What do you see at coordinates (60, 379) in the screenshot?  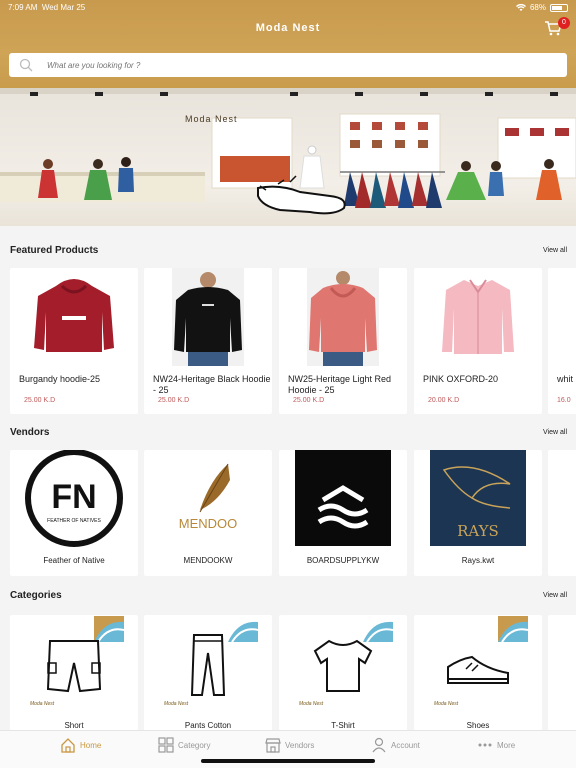 I see `product-name: Burgandy hoodie-25` at bounding box center [60, 379].